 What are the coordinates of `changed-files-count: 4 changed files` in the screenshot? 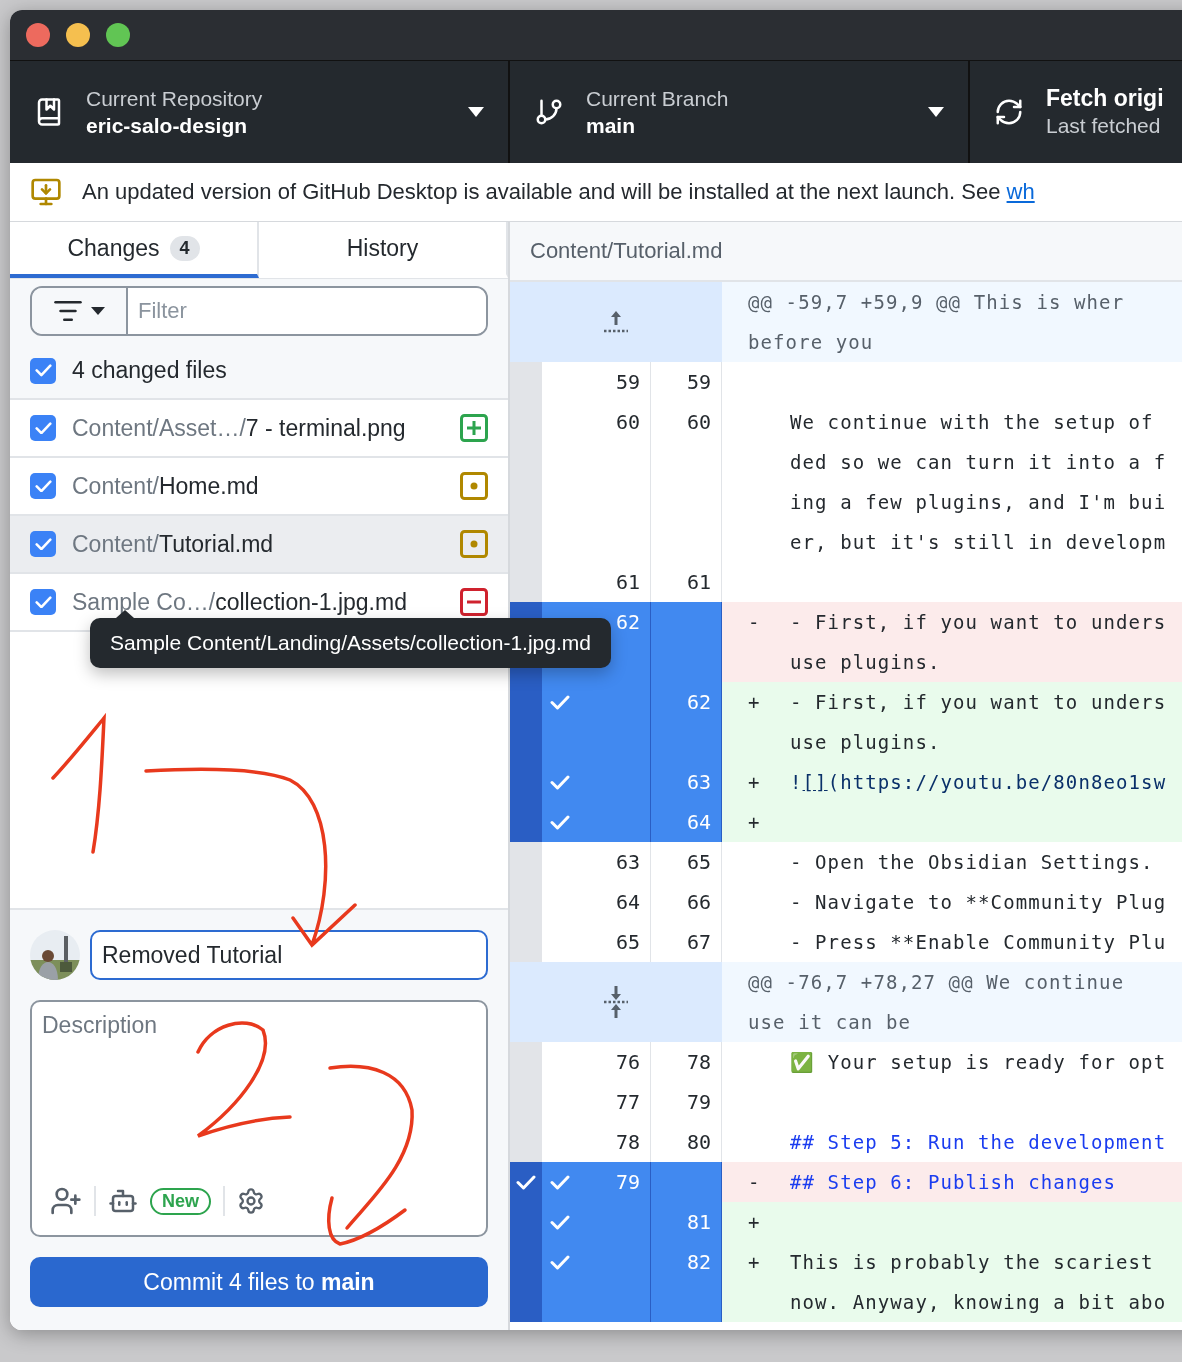 It's located at (149, 370).